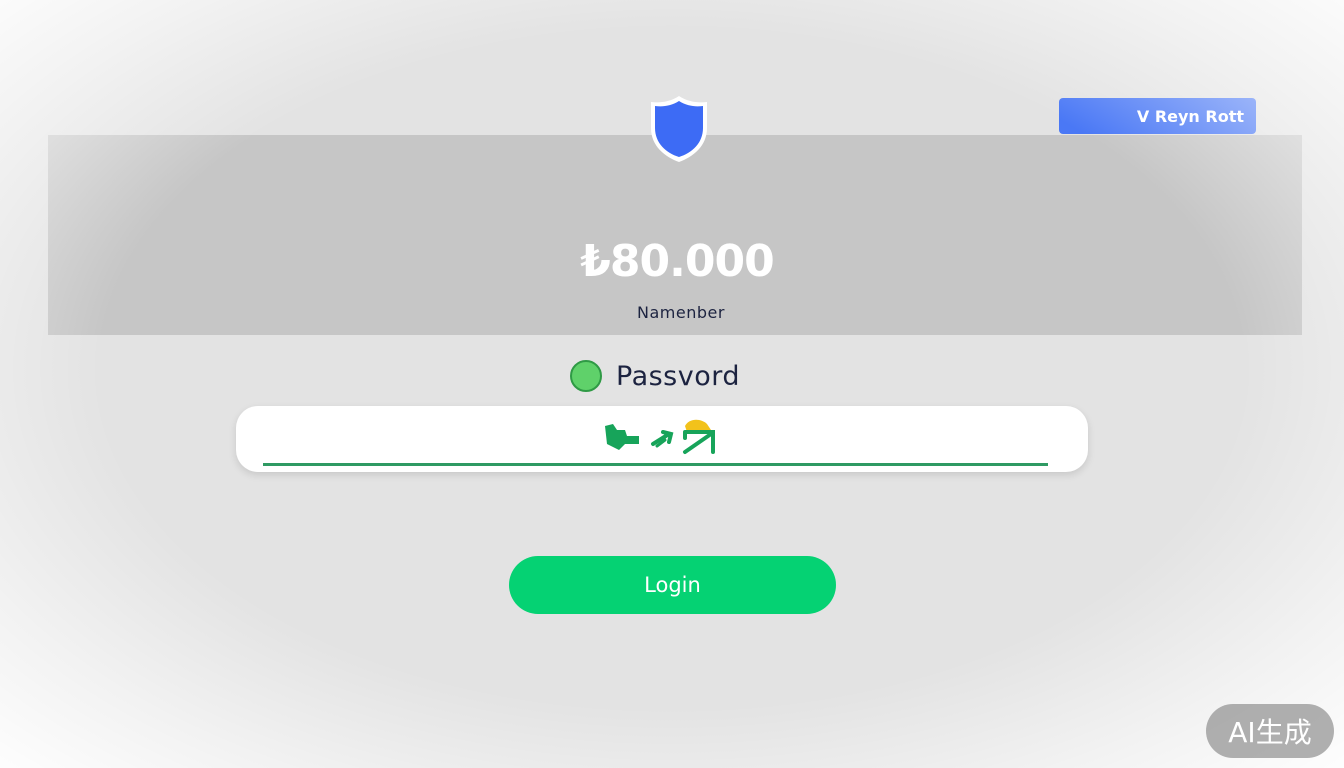  I want to click on password-label-row: Passvord, so click(655, 376).